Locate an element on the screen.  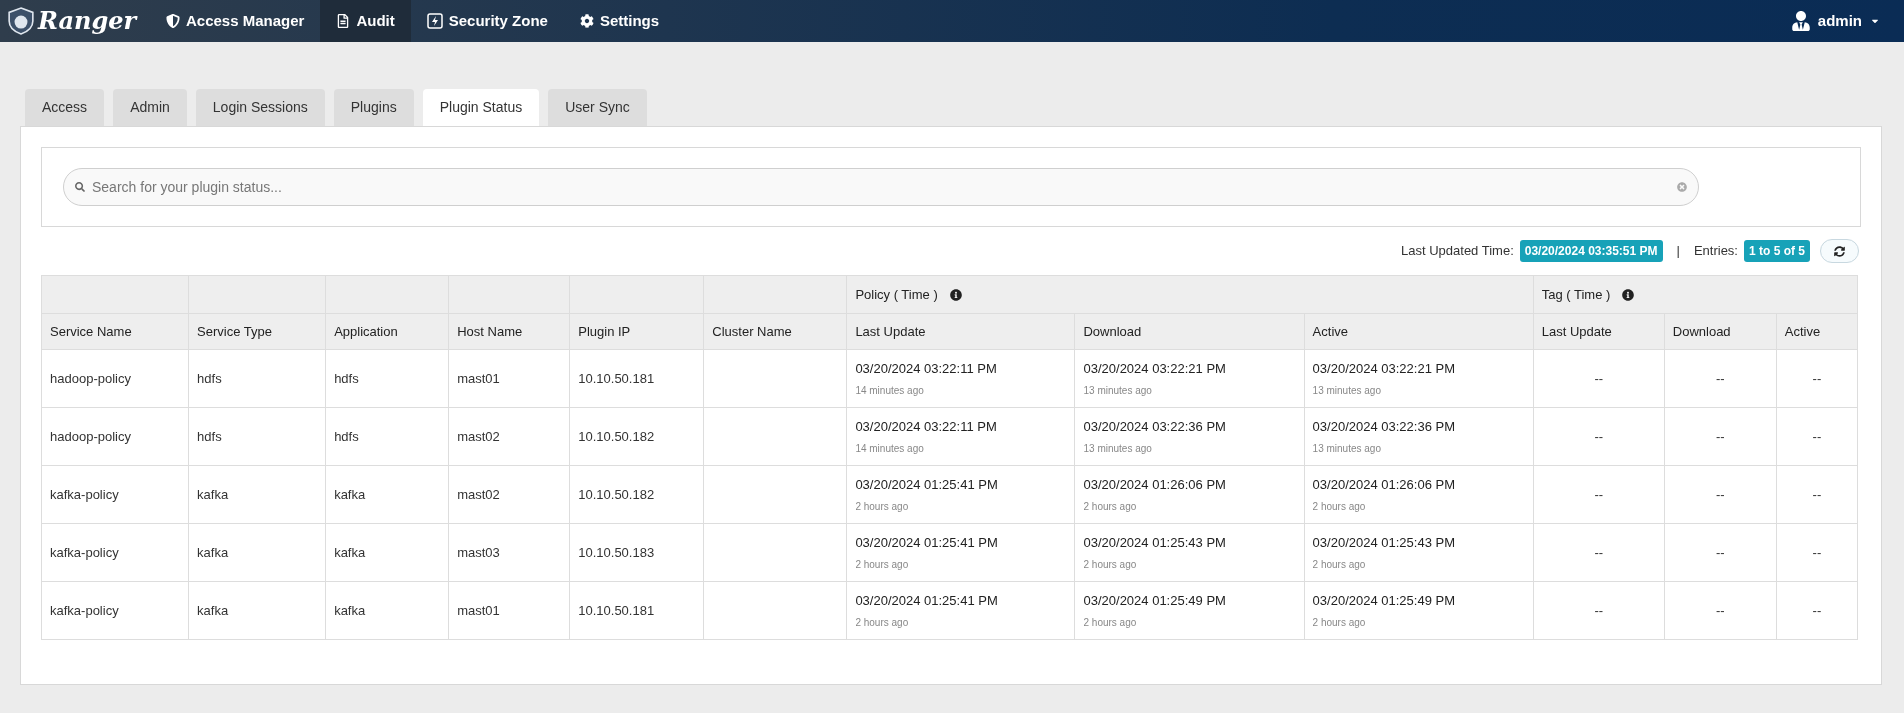
shield-icon is located at coordinates (173, 21).